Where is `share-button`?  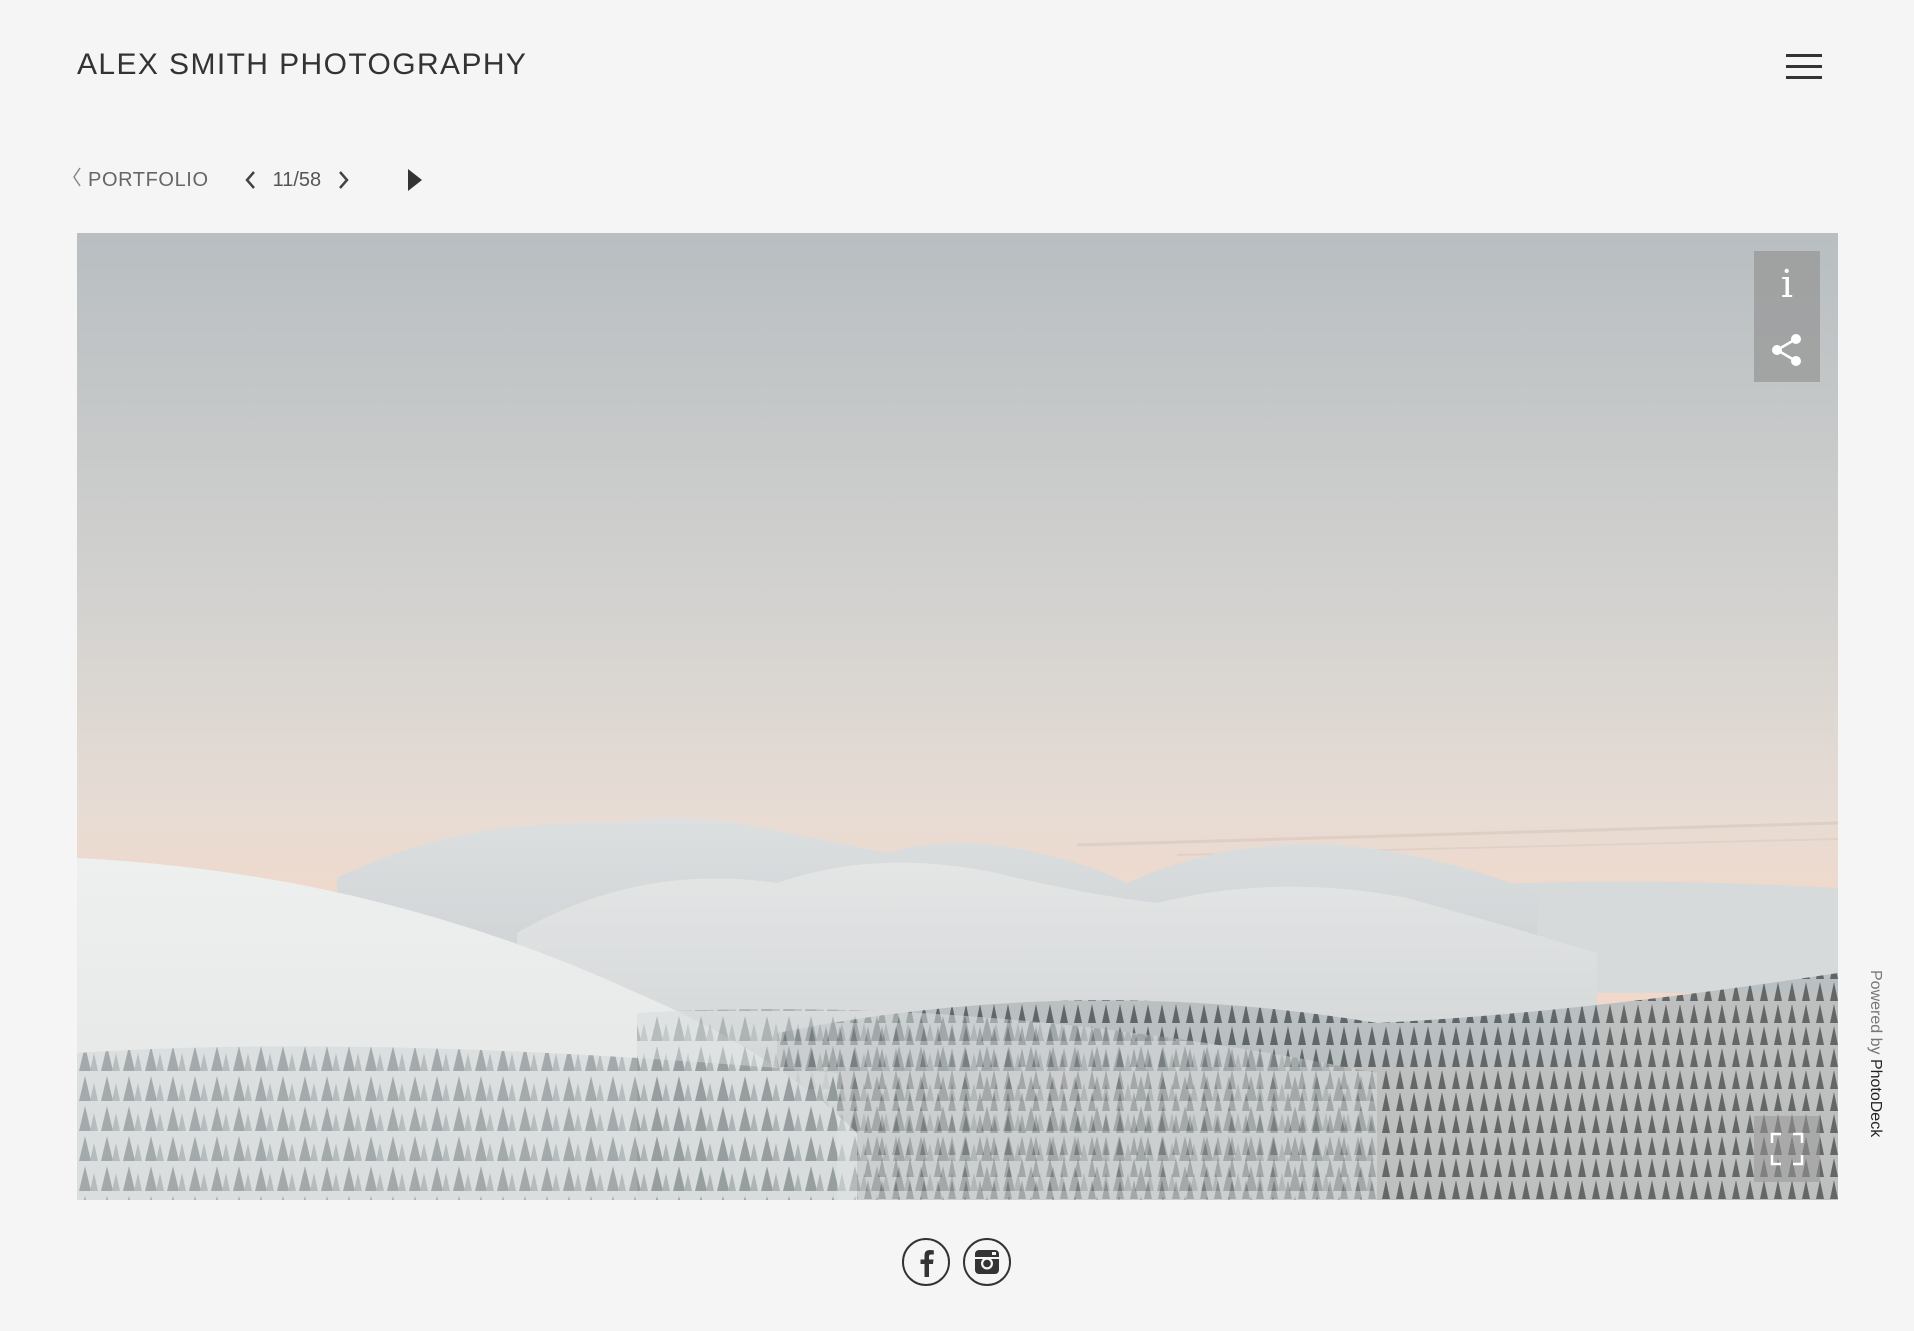 share-button is located at coordinates (1787, 349).